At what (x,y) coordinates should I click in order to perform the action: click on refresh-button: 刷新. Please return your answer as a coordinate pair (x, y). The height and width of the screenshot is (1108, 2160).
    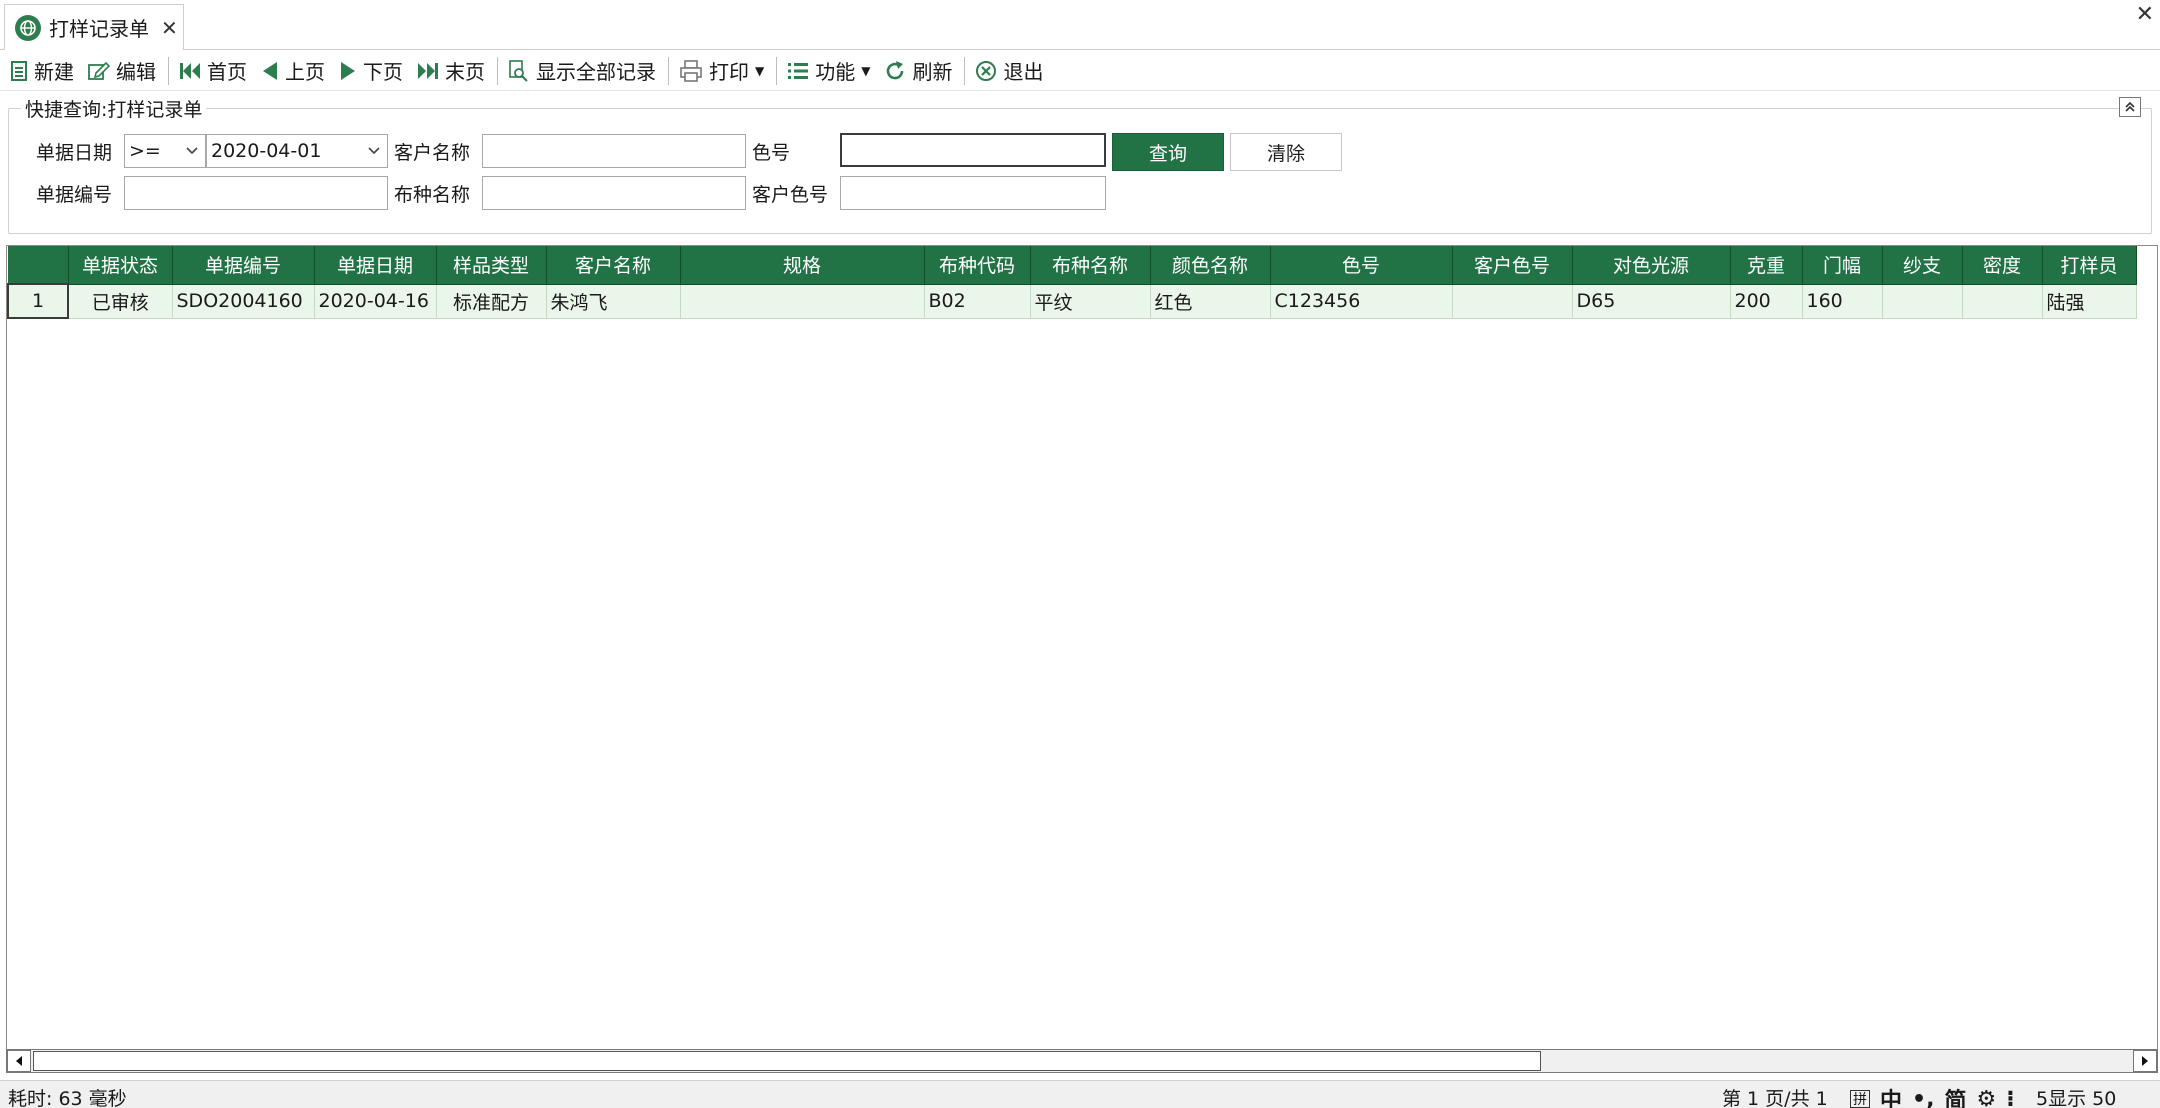
    Looking at the image, I should click on (918, 71).